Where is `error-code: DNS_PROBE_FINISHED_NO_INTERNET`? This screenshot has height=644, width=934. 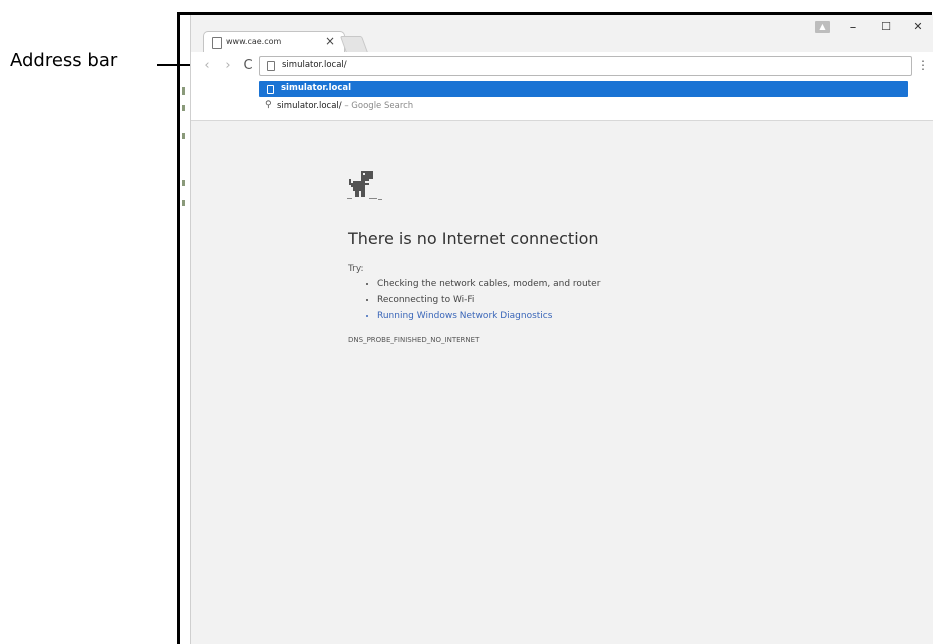
error-code: DNS_PROBE_FINISHED_NO_INTERNET is located at coordinates (414, 340).